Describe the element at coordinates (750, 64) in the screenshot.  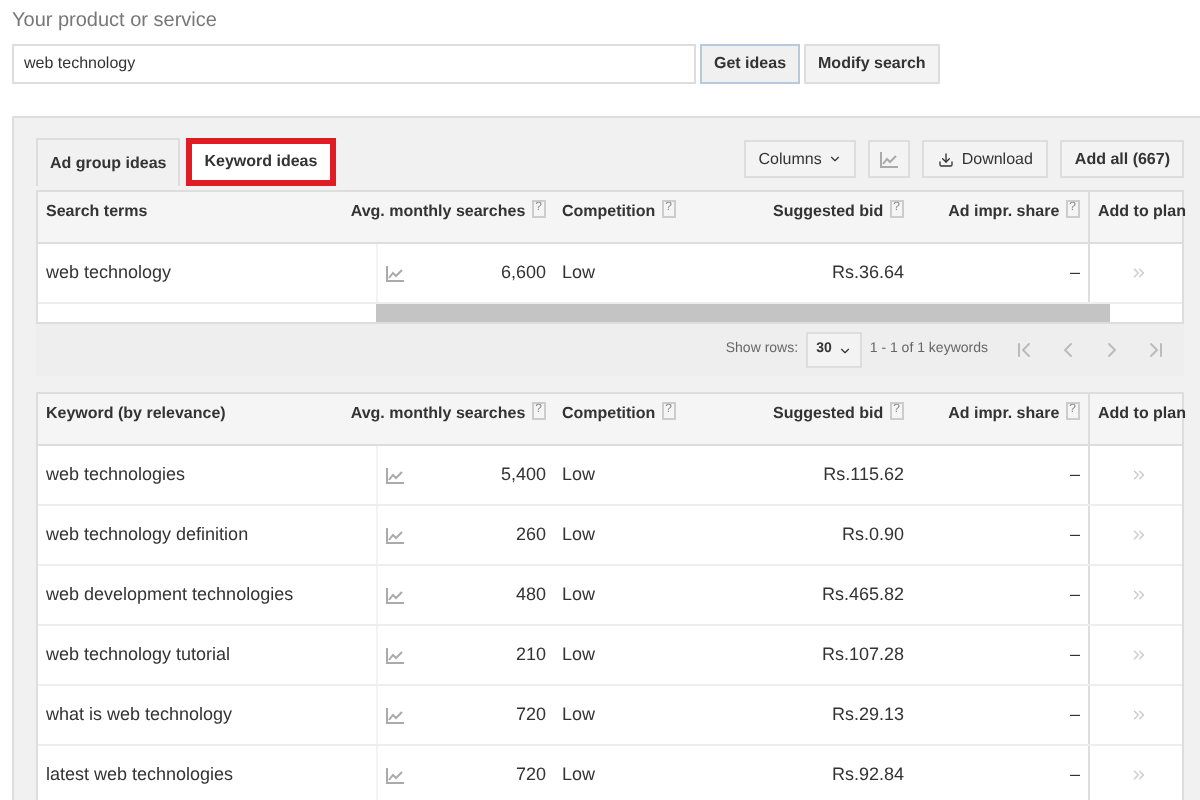
I see `search-button: Get ideas` at that location.